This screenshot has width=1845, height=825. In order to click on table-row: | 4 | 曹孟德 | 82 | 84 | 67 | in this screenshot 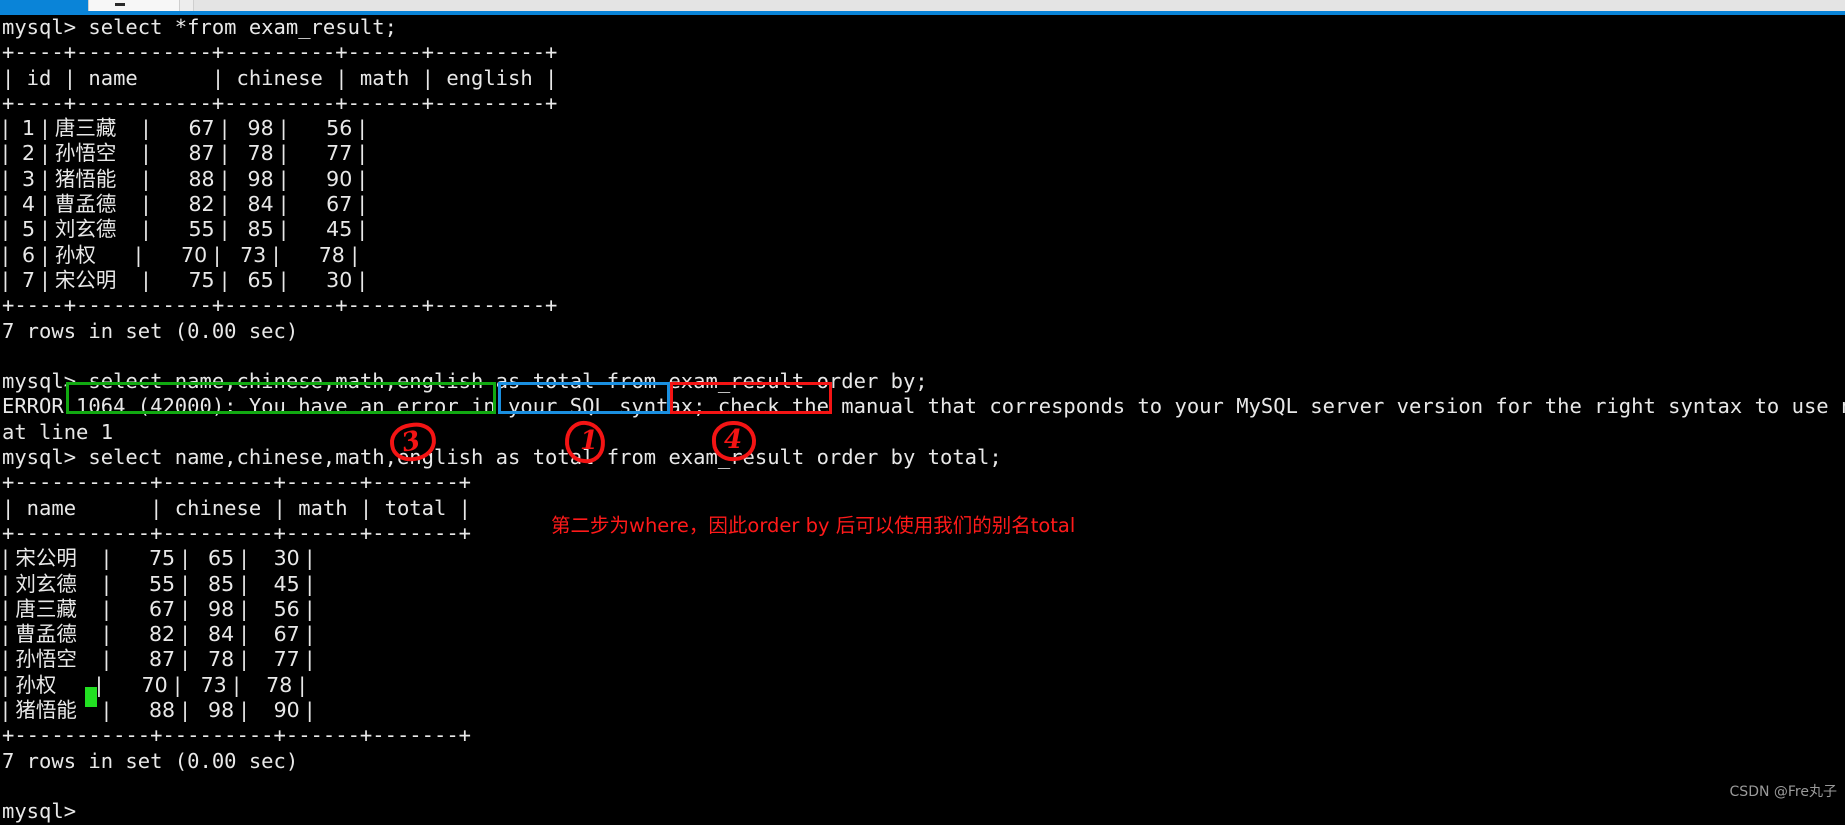, I will do `click(184, 204)`.